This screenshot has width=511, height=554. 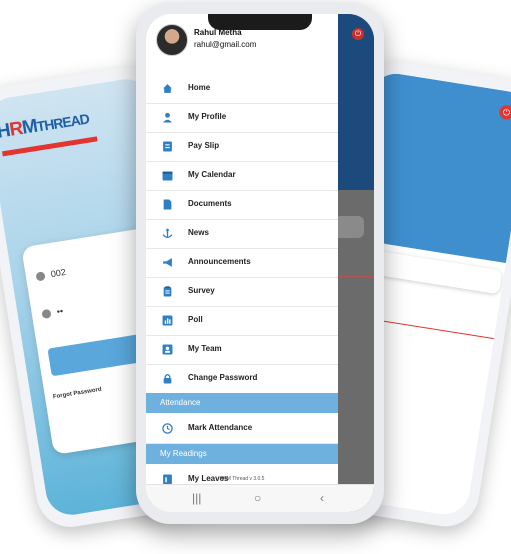 I want to click on system-navigation-bar: ||| ○ ‹, so click(x=260, y=498).